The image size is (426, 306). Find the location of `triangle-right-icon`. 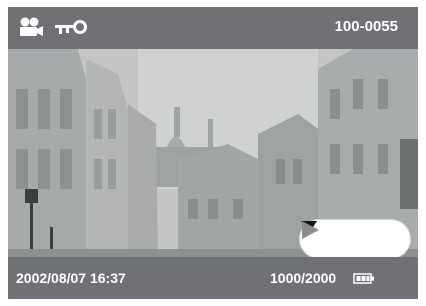

triangle-right-icon is located at coordinates (310, 230).